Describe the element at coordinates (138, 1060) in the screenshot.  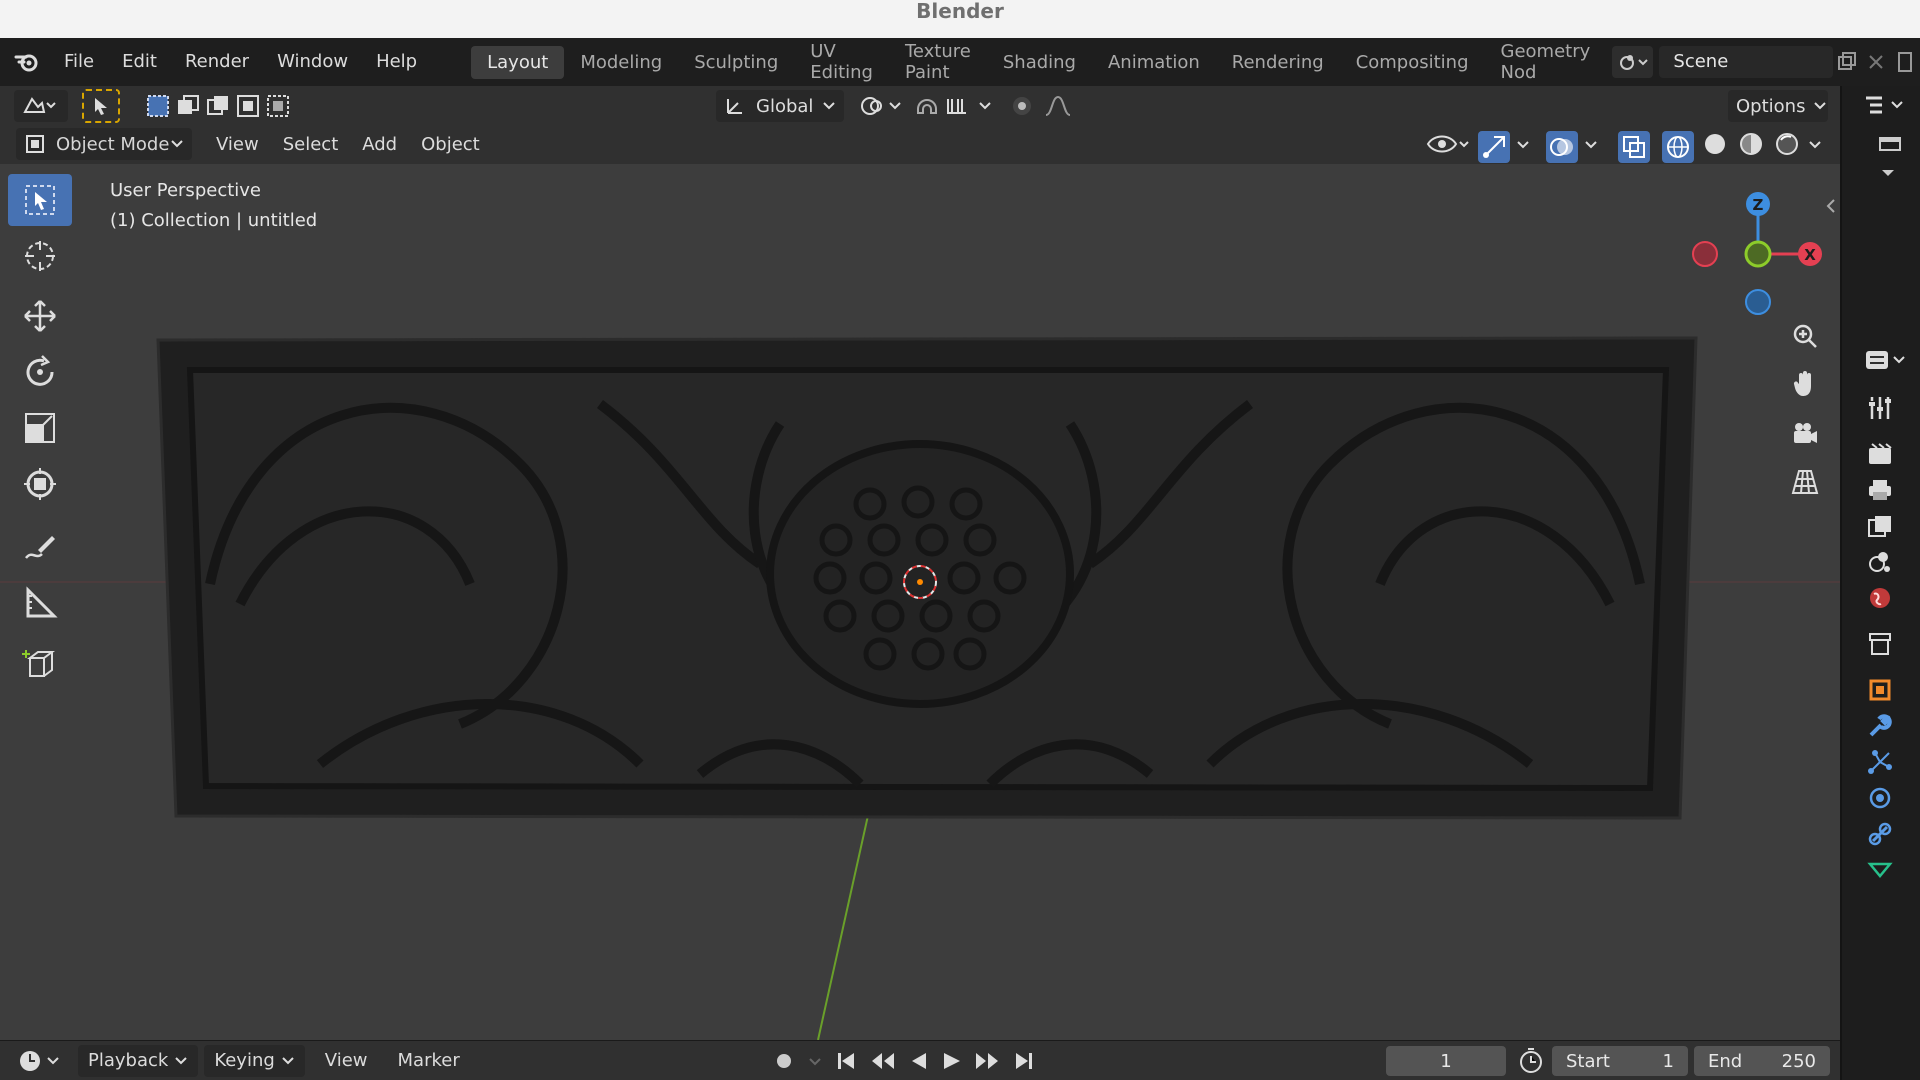
I see `playback-dropdown: Playback` at that location.